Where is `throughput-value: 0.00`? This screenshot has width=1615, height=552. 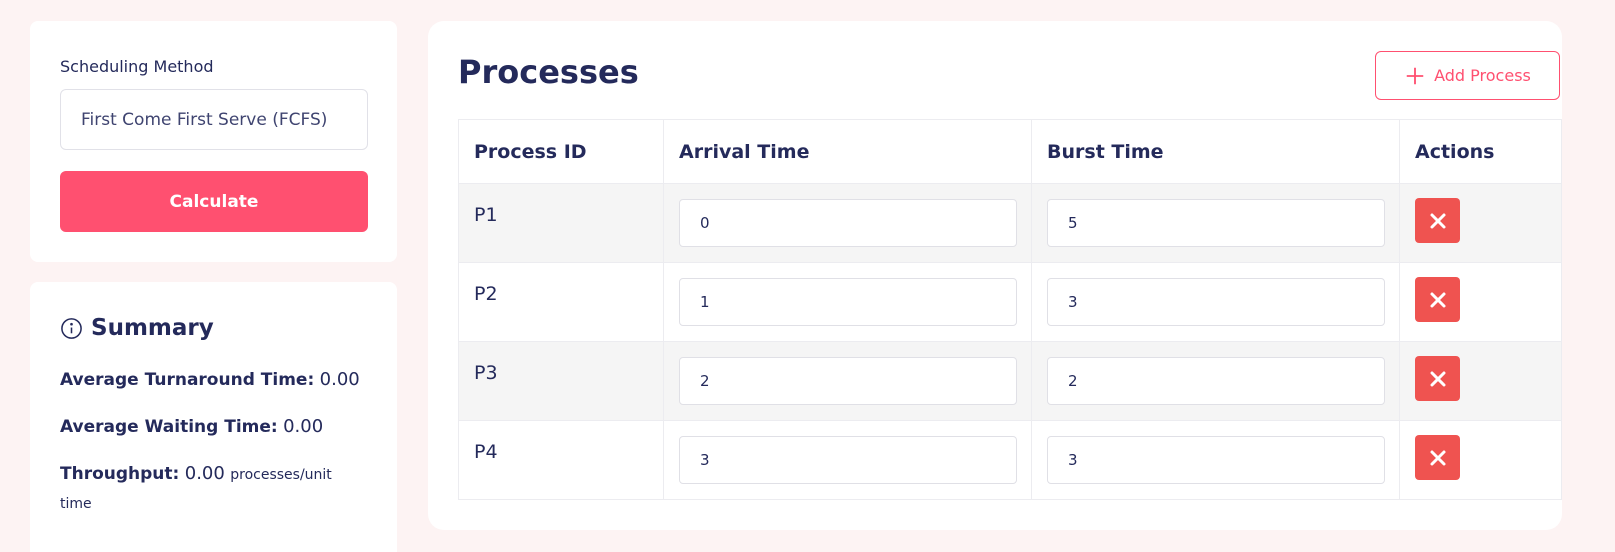
throughput-value: 0.00 is located at coordinates (204, 473).